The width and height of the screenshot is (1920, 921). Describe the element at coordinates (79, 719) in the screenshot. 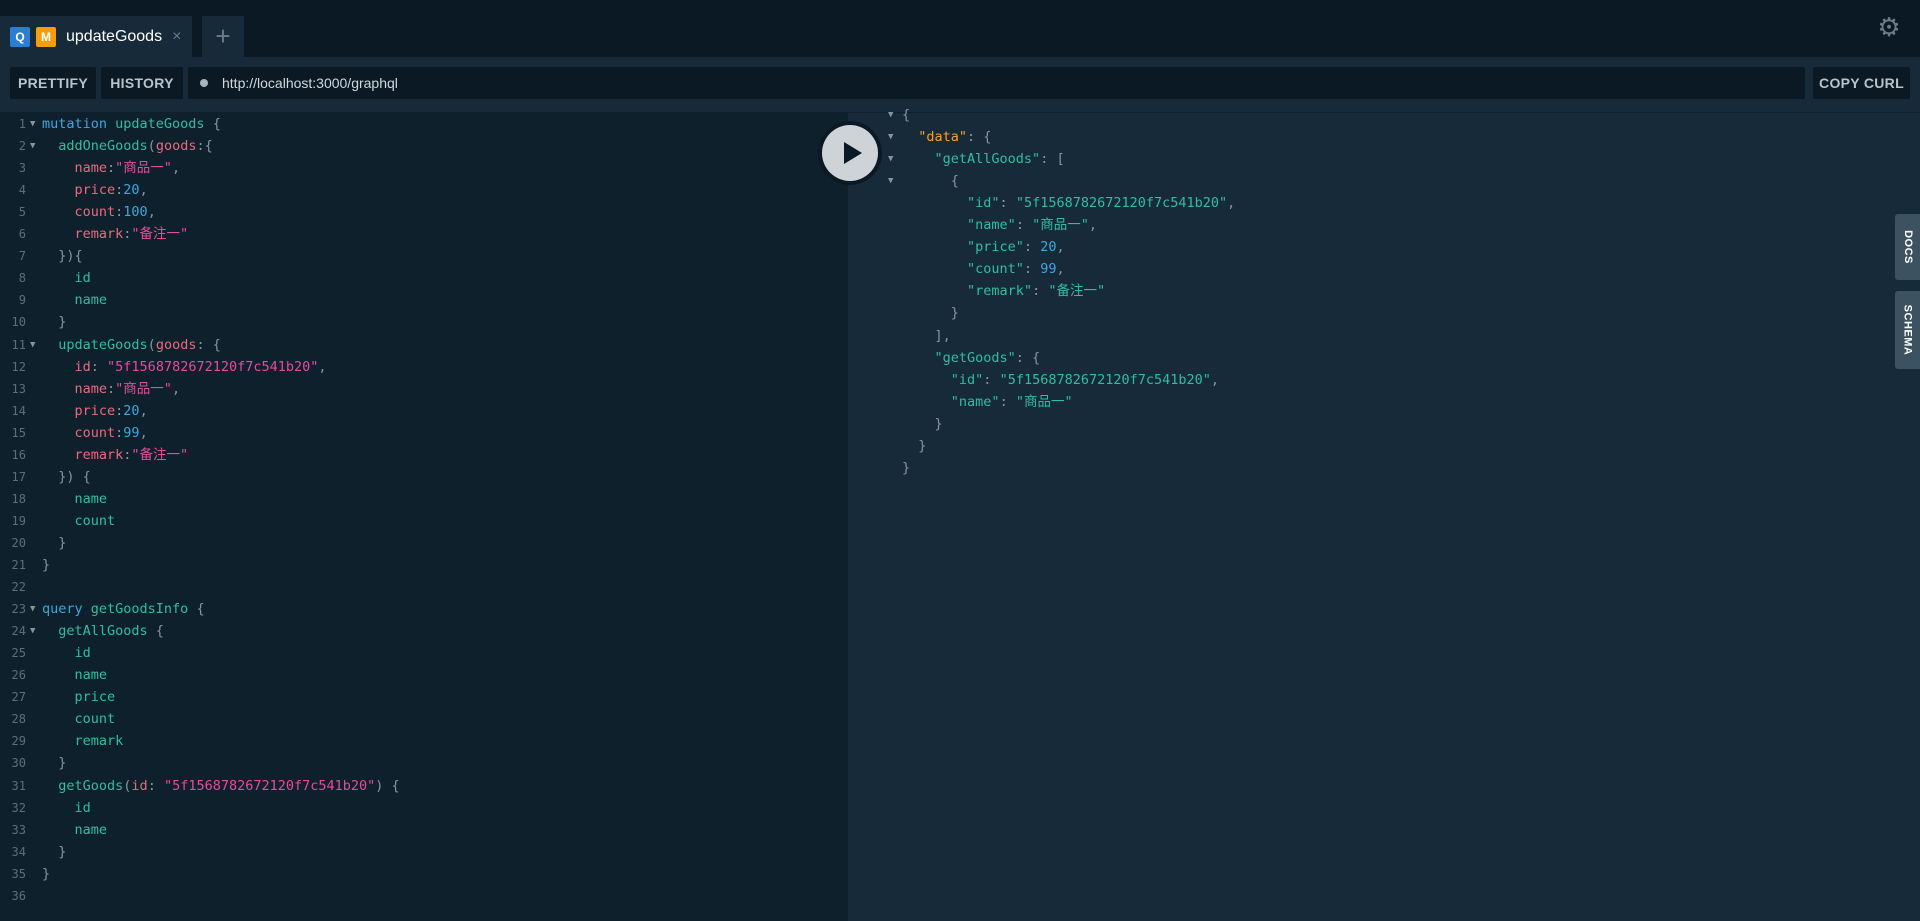

I see `code-line: count` at that location.